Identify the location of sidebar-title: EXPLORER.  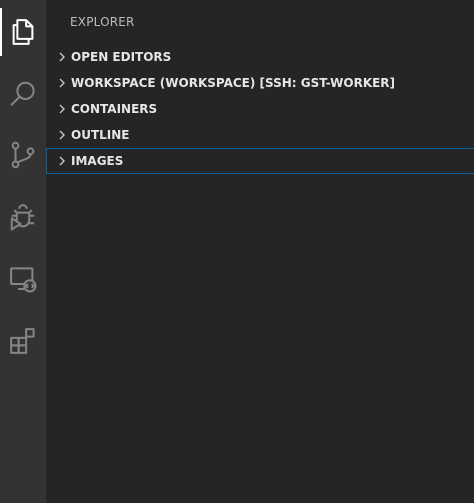
(102, 22).